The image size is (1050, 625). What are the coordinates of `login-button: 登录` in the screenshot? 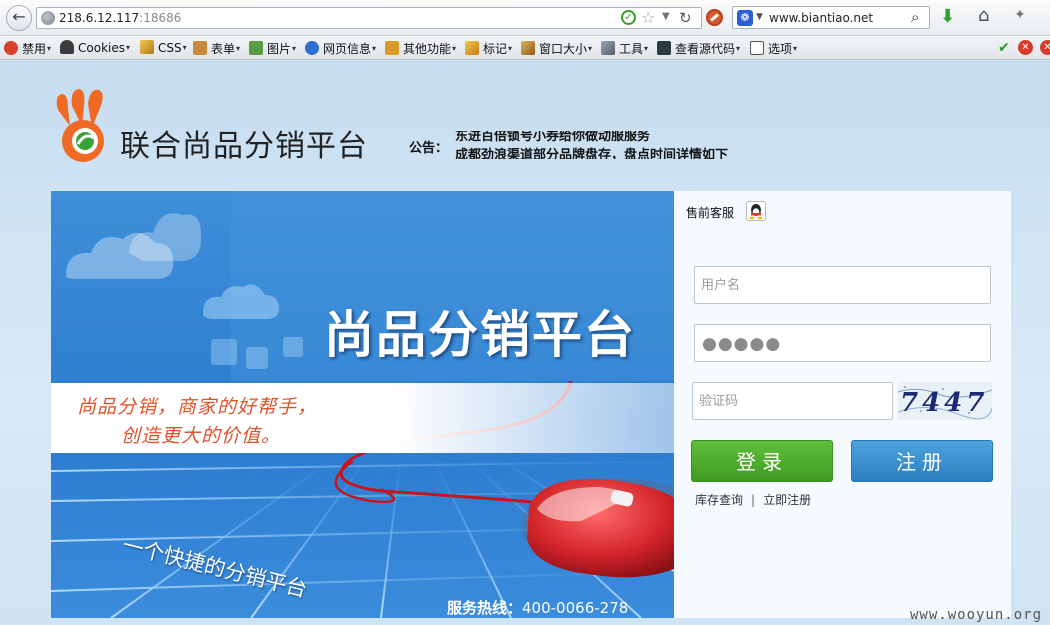 It's located at (762, 461).